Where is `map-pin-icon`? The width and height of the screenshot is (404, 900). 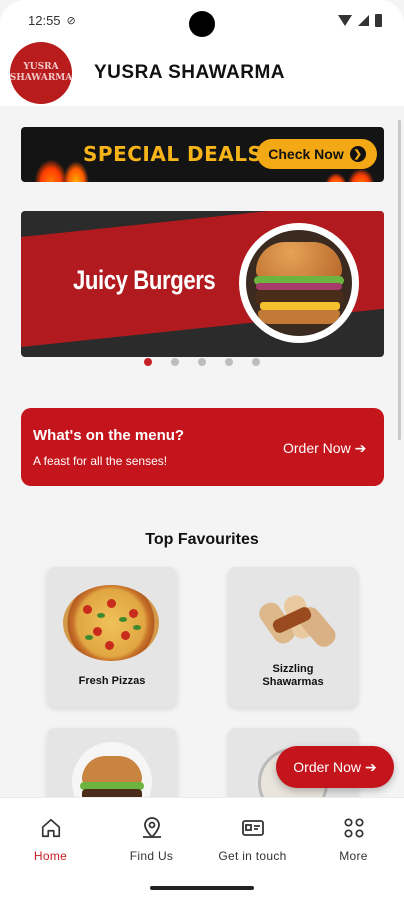
map-pin-icon is located at coordinates (152, 828).